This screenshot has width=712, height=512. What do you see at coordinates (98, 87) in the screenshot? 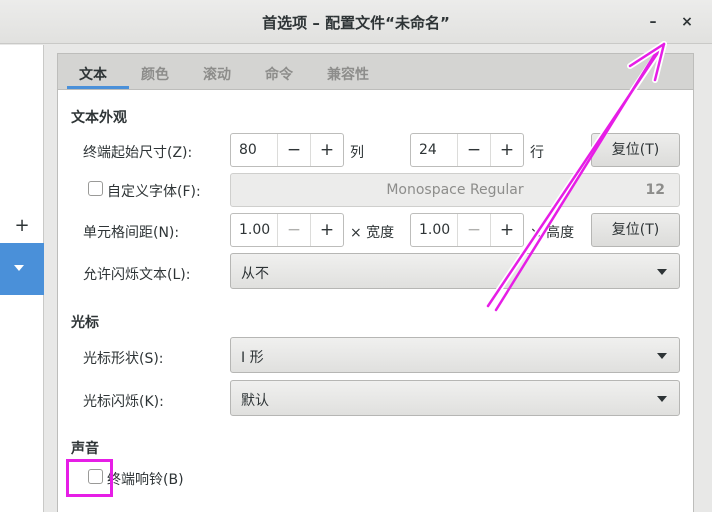
I see `active-tab-indicator` at bounding box center [98, 87].